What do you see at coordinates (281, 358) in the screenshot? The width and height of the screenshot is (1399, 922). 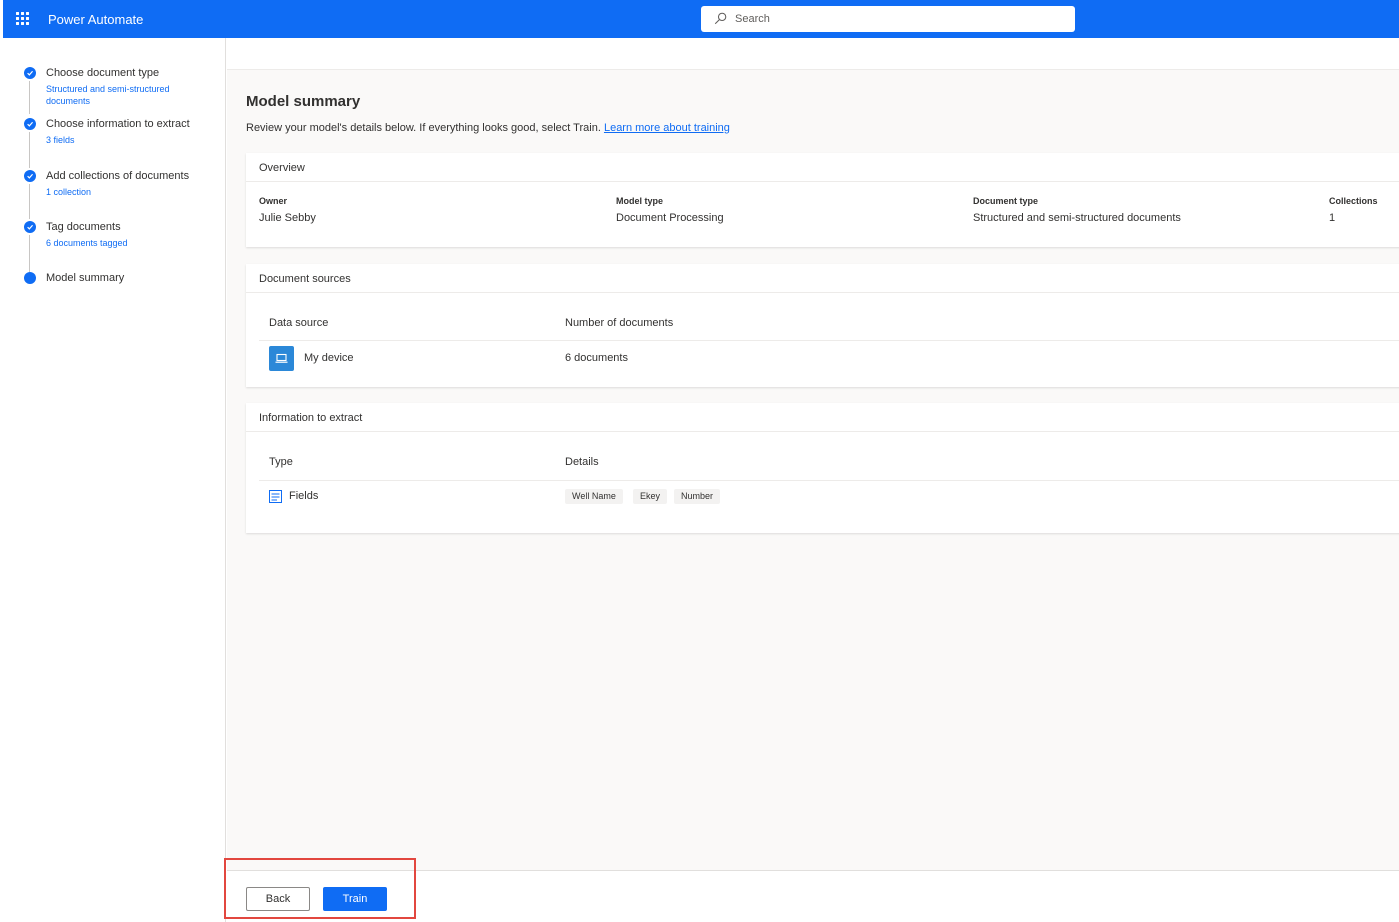 I see `laptop-icon` at bounding box center [281, 358].